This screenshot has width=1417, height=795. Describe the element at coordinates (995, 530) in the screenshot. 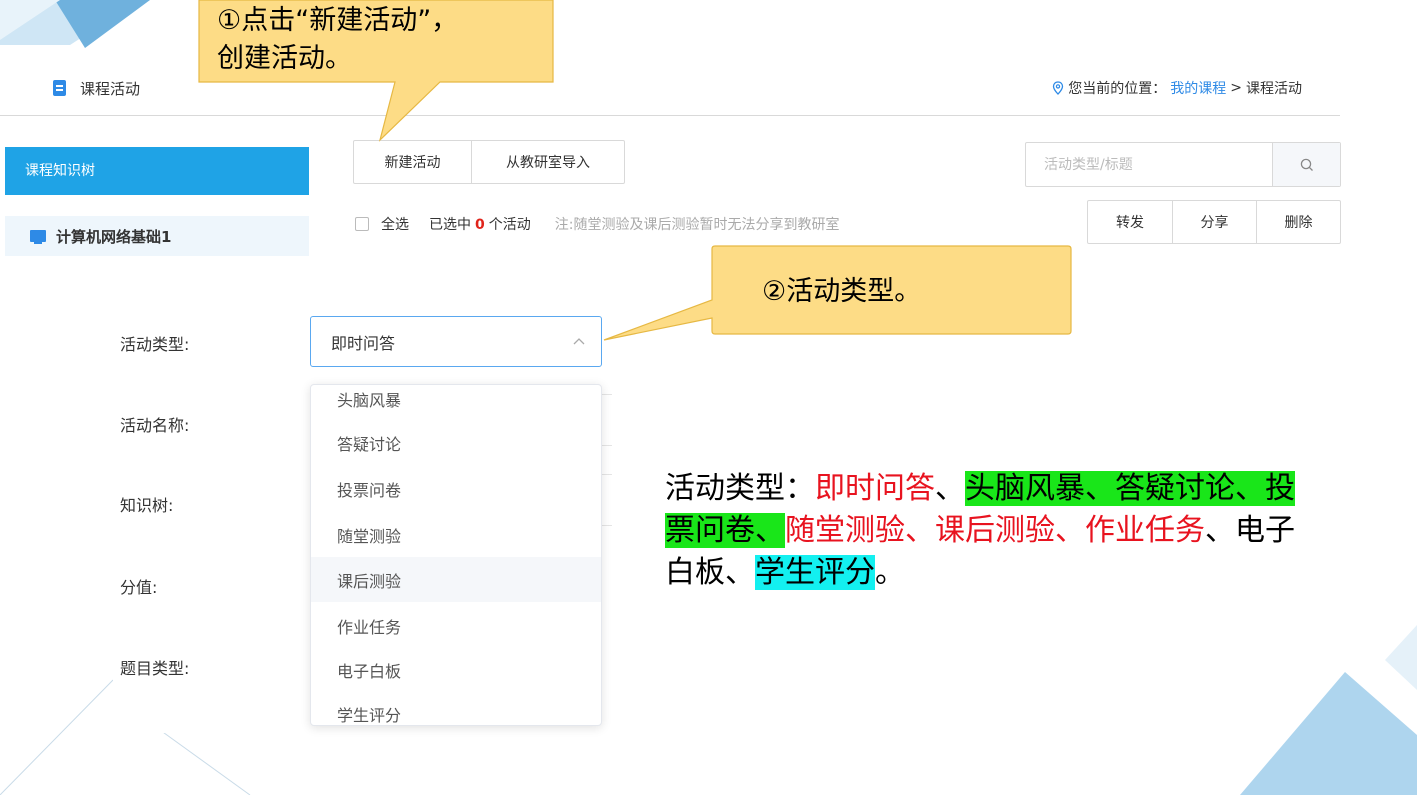

I see `annotation-red-2: 随堂测验、课后测验、作业任务` at that location.